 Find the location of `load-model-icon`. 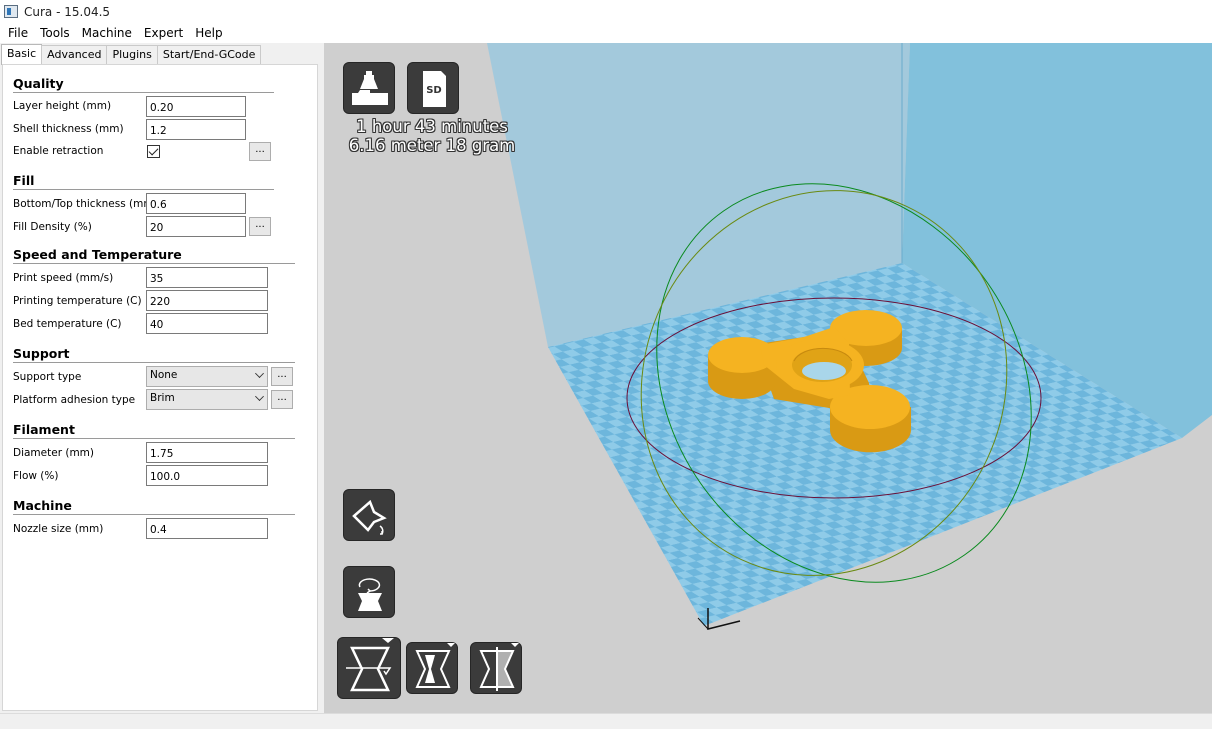

load-model-icon is located at coordinates (370, 88).